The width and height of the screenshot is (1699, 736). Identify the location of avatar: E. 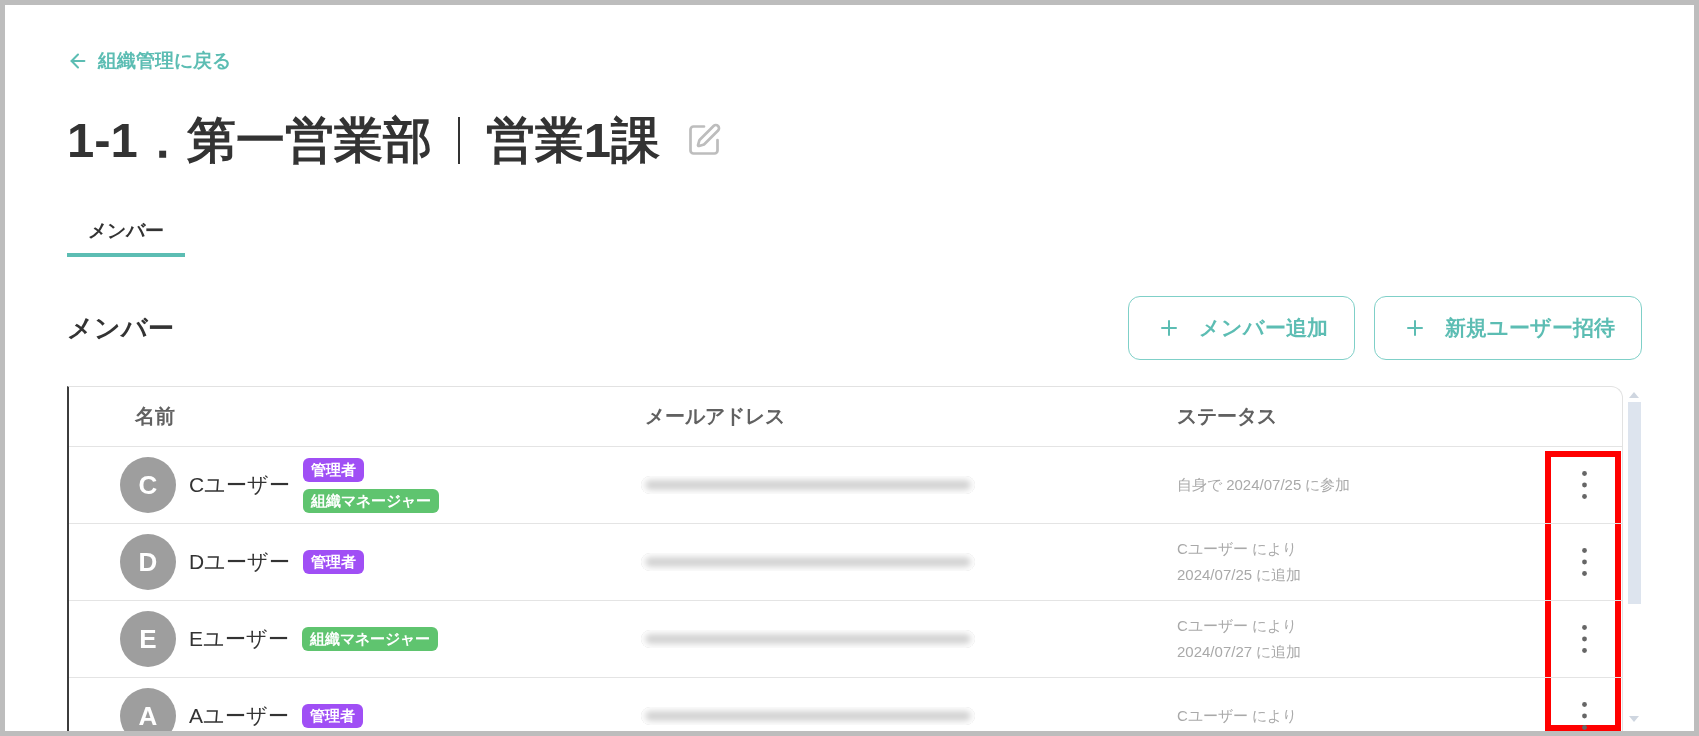
(148, 639).